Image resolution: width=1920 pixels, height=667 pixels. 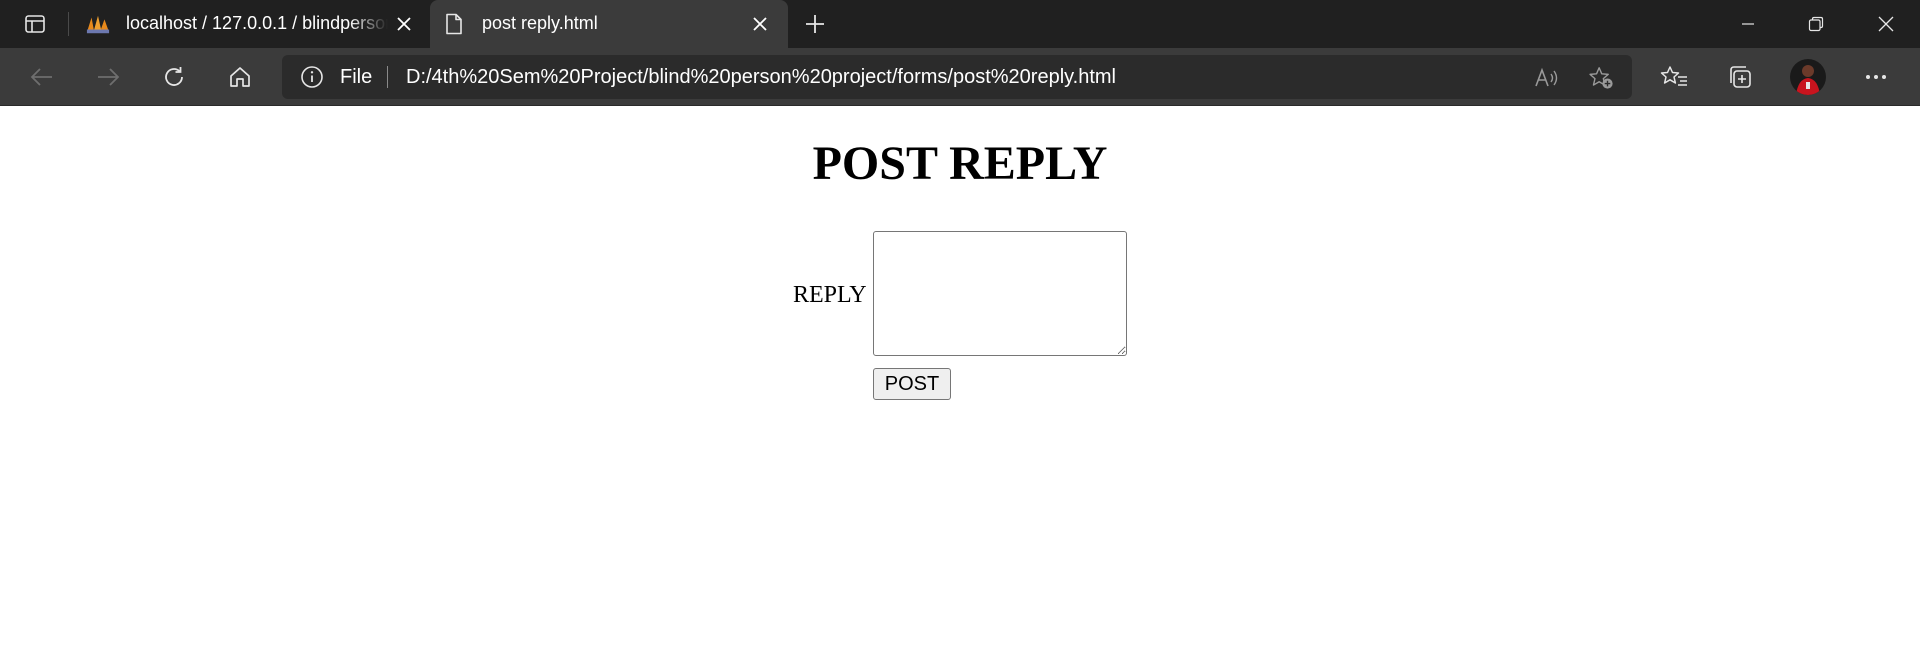 What do you see at coordinates (830, 295) in the screenshot?
I see `reply-label: REPLY` at bounding box center [830, 295].